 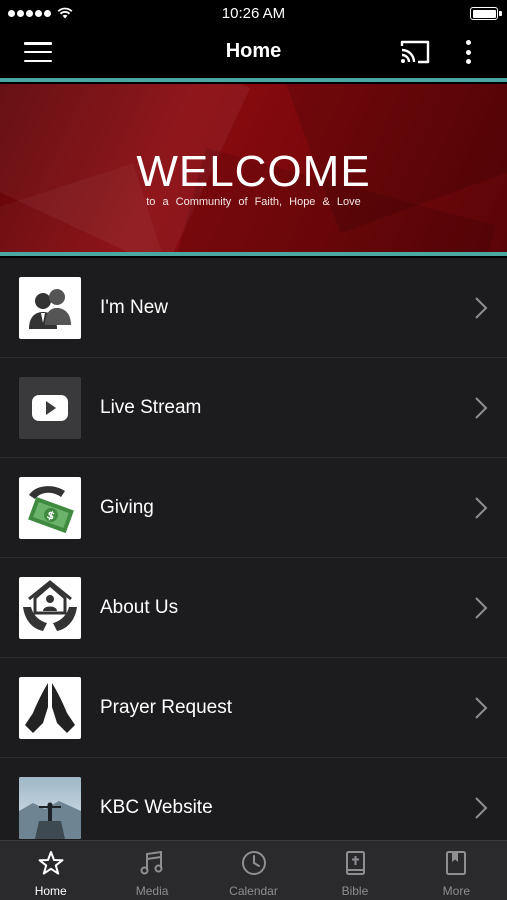 I want to click on overflow-menu-icon, so click(x=468, y=52).